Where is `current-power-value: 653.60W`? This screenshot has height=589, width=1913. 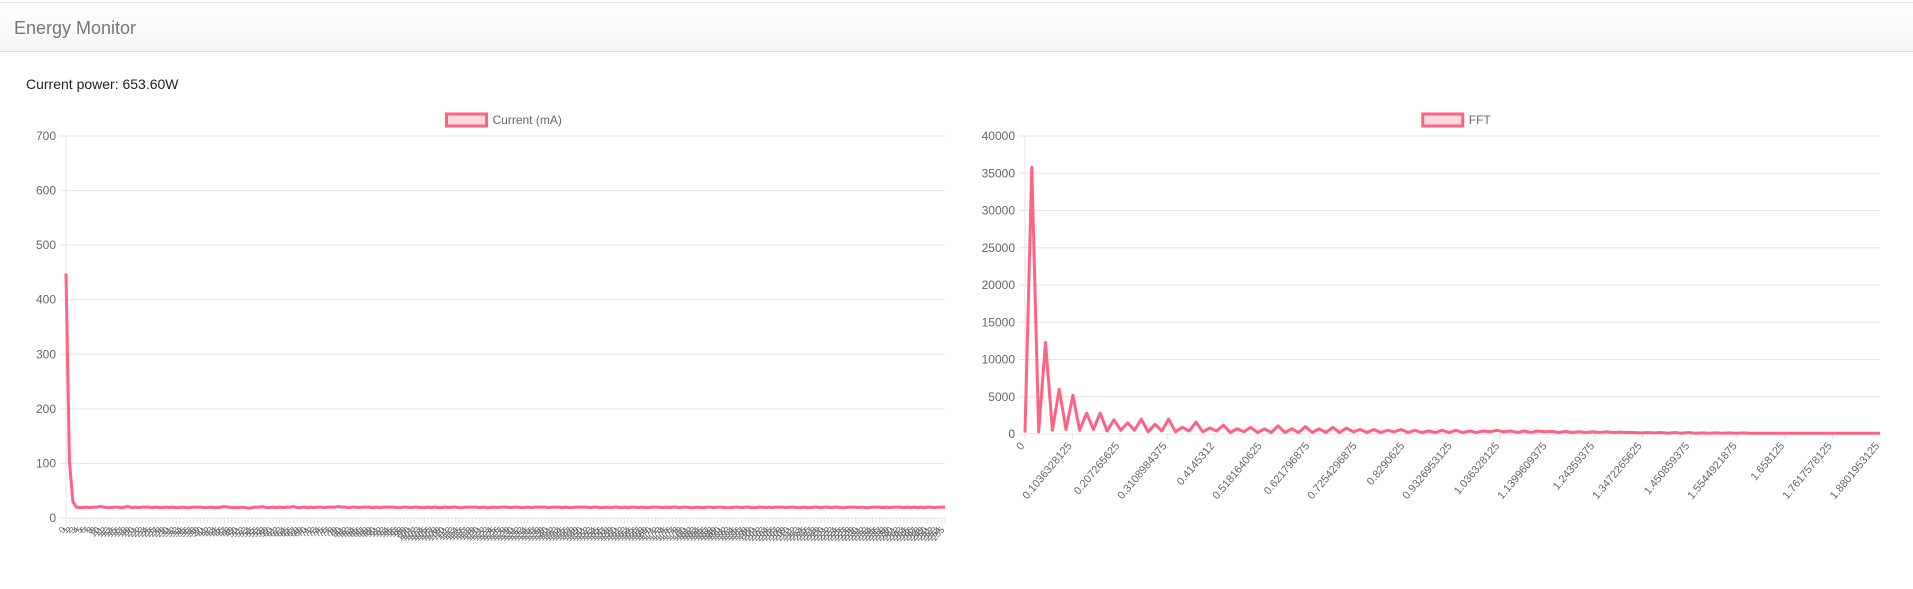 current-power-value: 653.60W is located at coordinates (150, 84).